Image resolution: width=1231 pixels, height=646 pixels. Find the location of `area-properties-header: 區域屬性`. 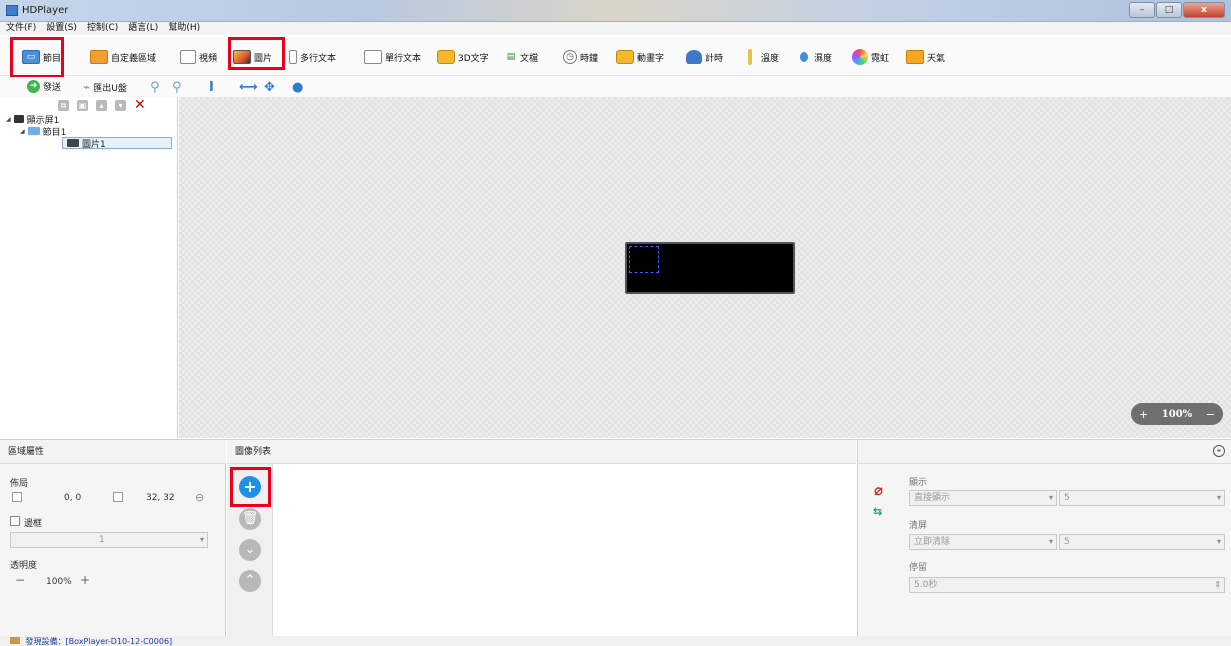

area-properties-header: 區域屬性 is located at coordinates (113, 452).